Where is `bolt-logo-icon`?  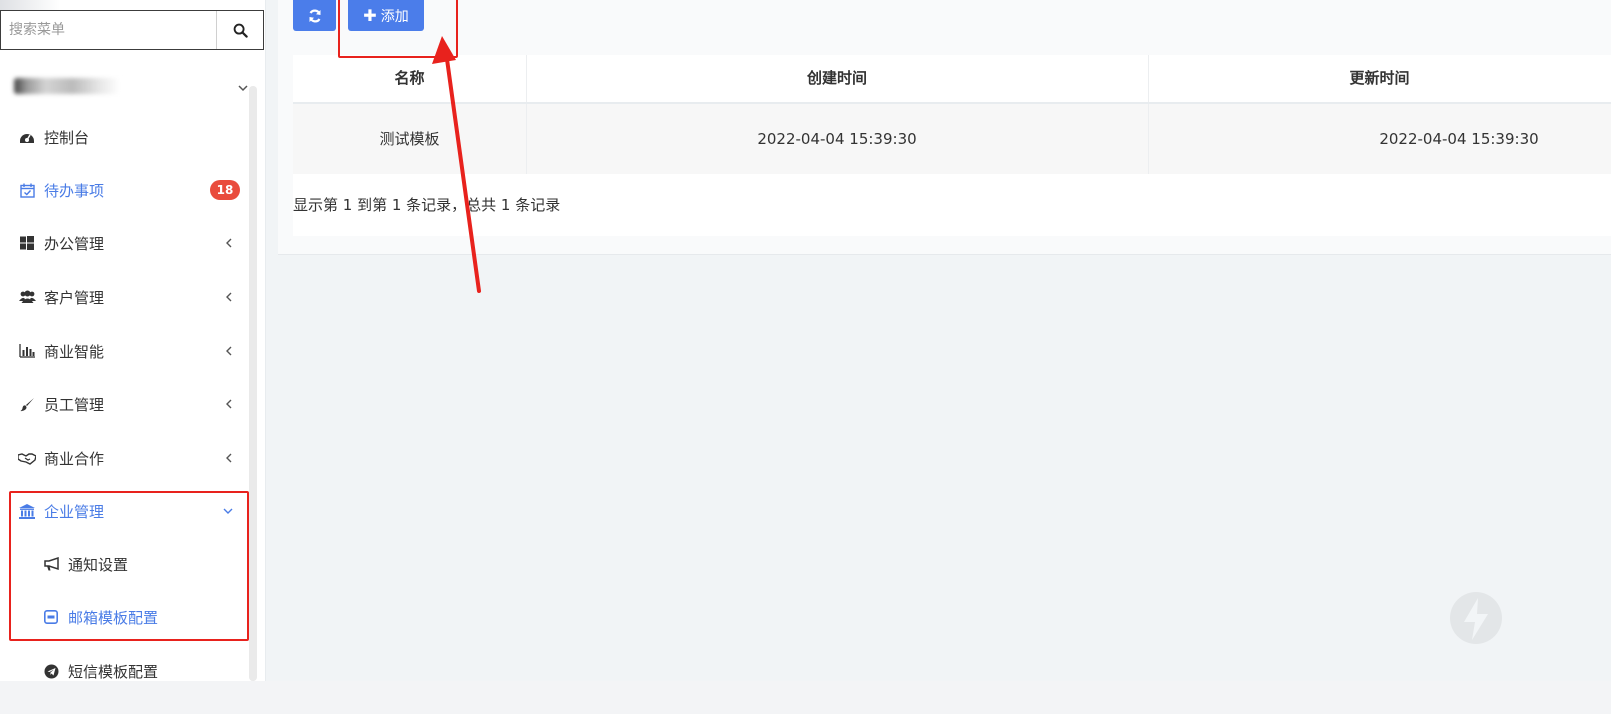
bolt-logo-icon is located at coordinates (1476, 618).